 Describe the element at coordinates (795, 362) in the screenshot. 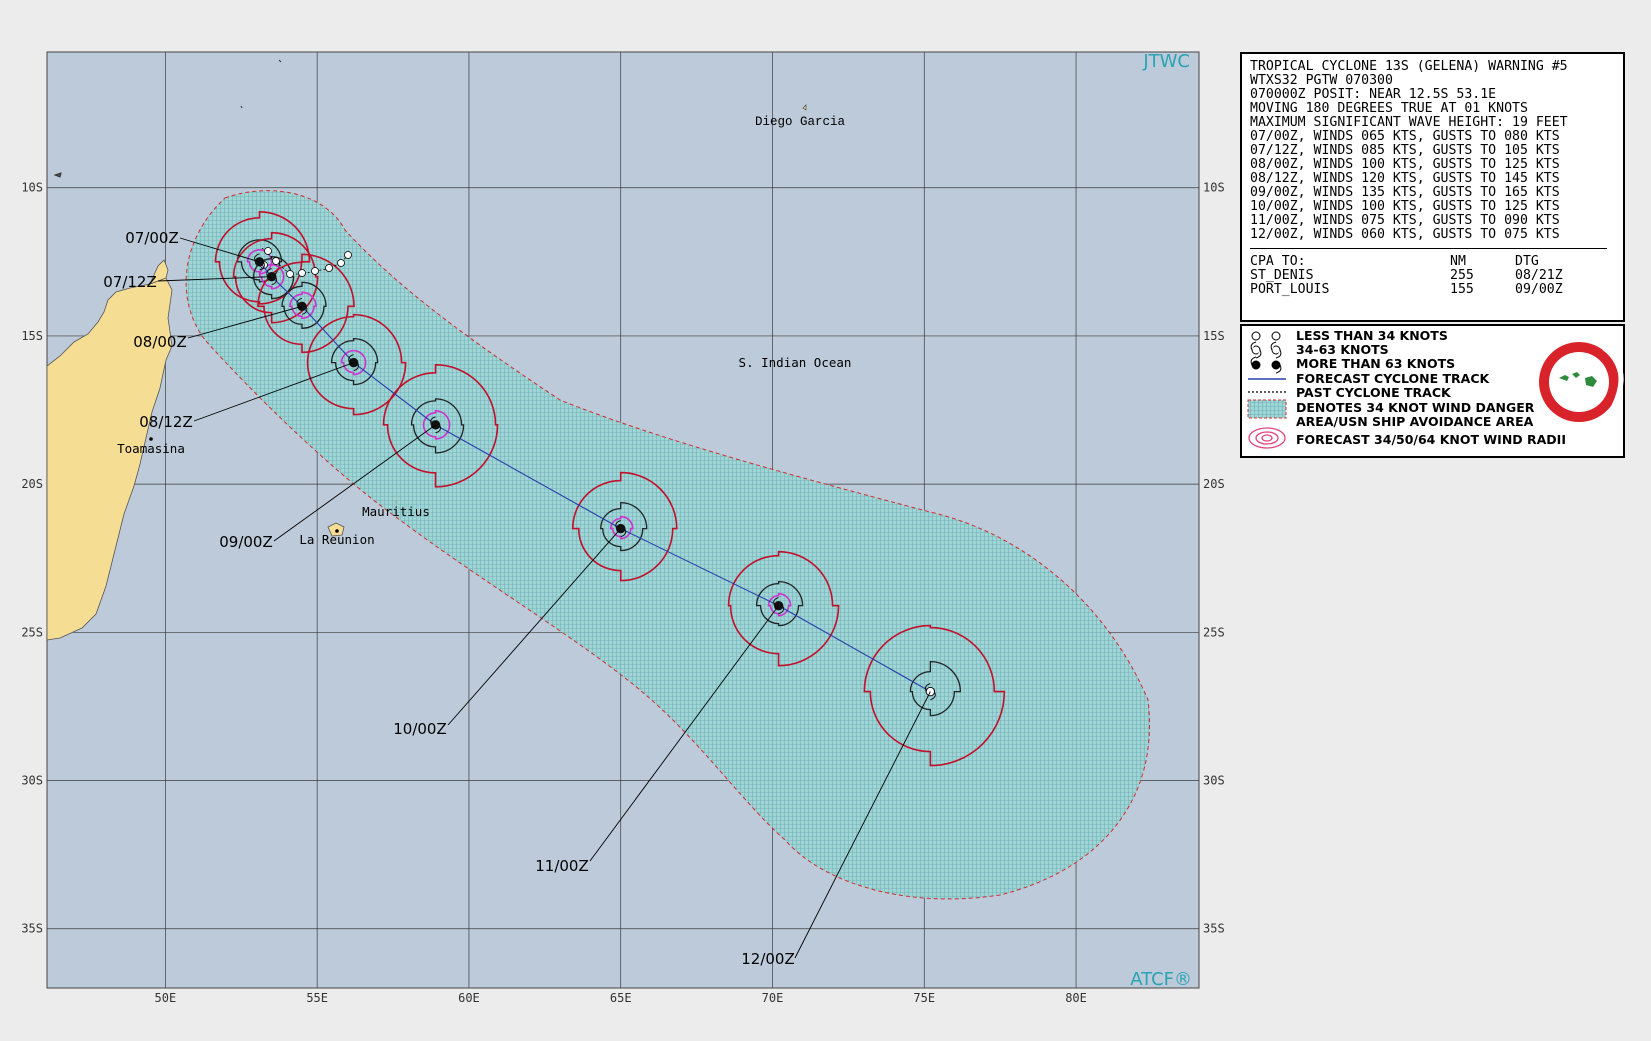

I see `place-label-s-indian-ocean: S. Indian Ocean` at that location.